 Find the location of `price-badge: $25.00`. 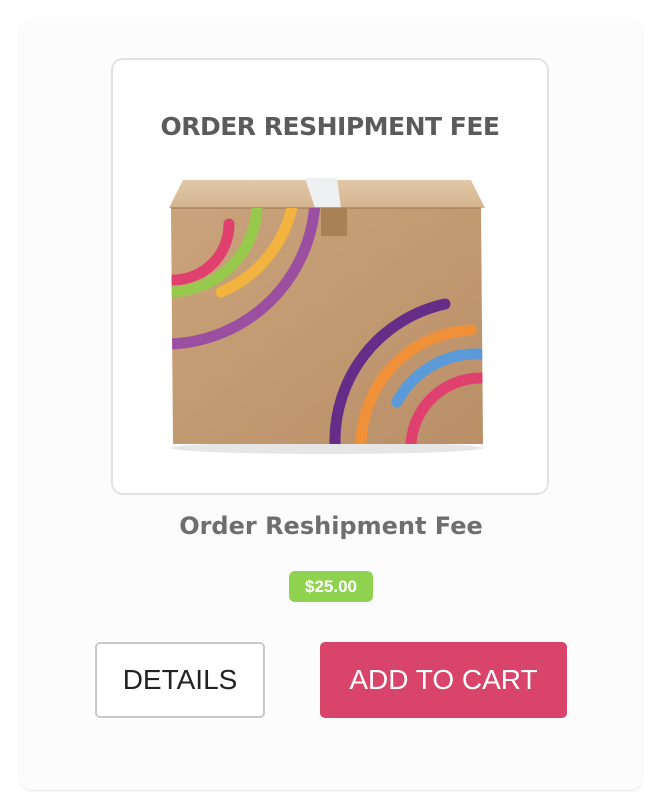

price-badge: $25.00 is located at coordinates (331, 586).